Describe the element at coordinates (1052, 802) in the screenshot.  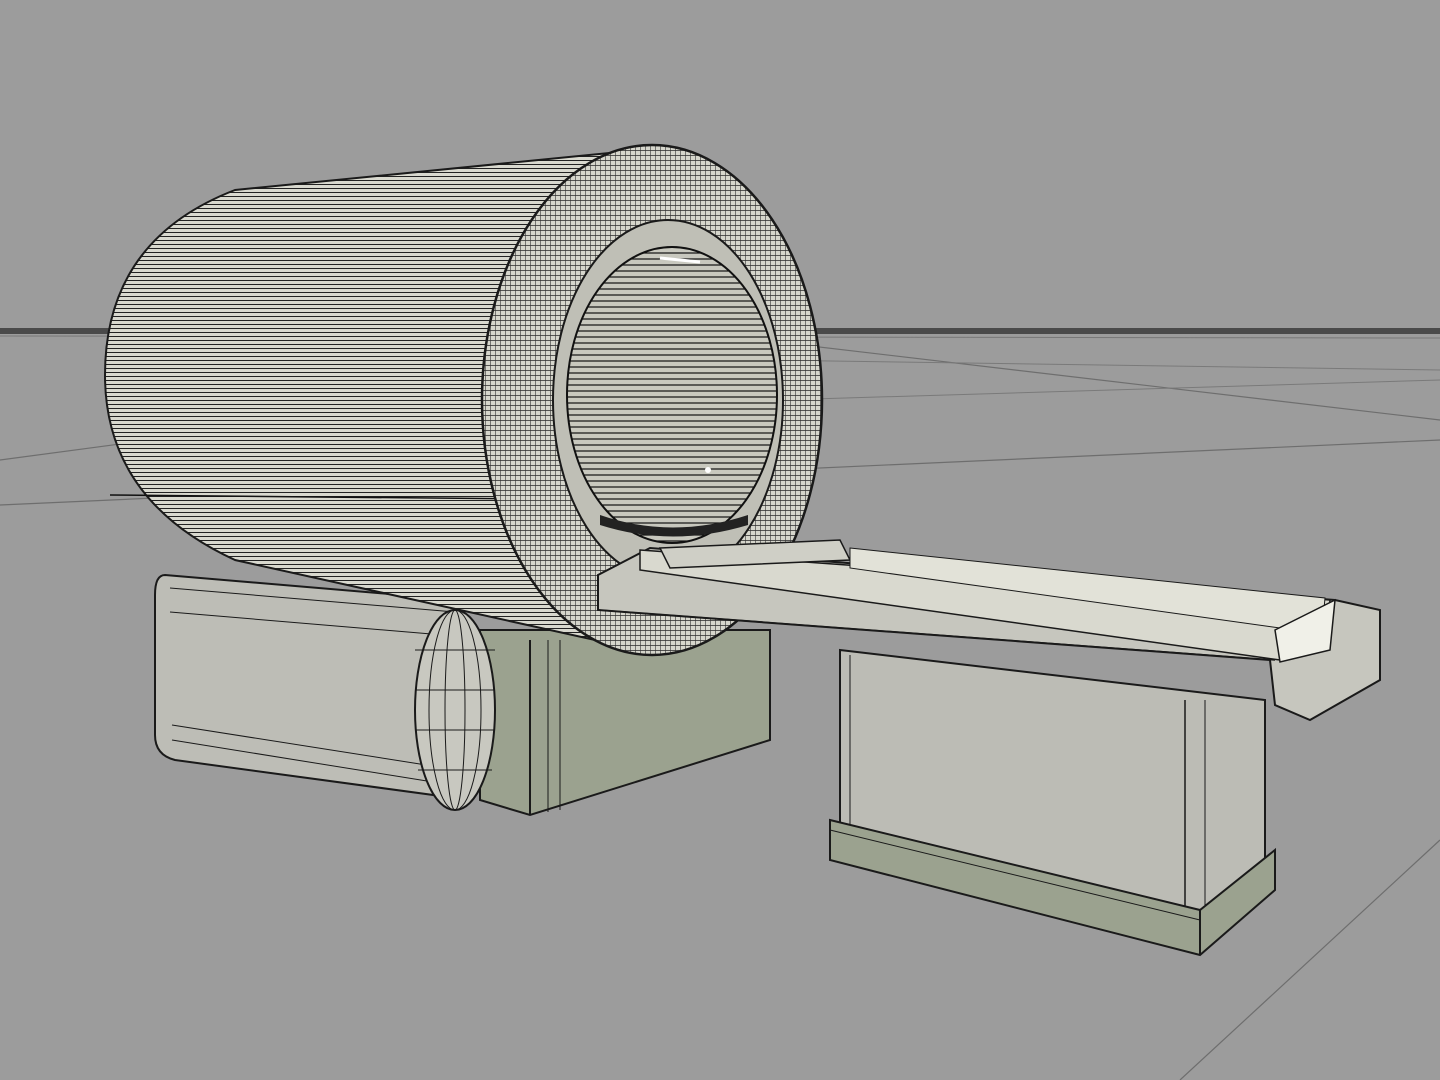
I see `table-pedestal` at that location.